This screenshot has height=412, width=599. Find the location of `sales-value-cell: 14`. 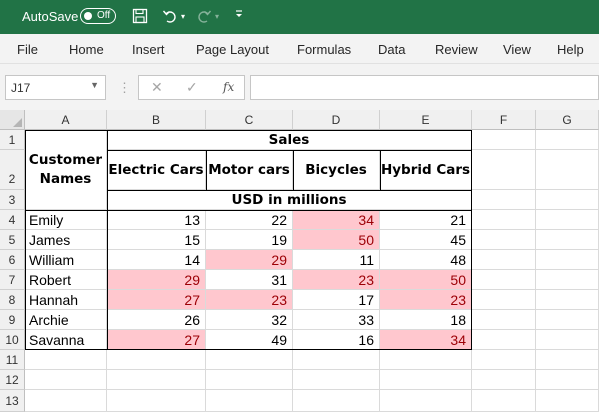

sales-value-cell: 14 is located at coordinates (156, 260).